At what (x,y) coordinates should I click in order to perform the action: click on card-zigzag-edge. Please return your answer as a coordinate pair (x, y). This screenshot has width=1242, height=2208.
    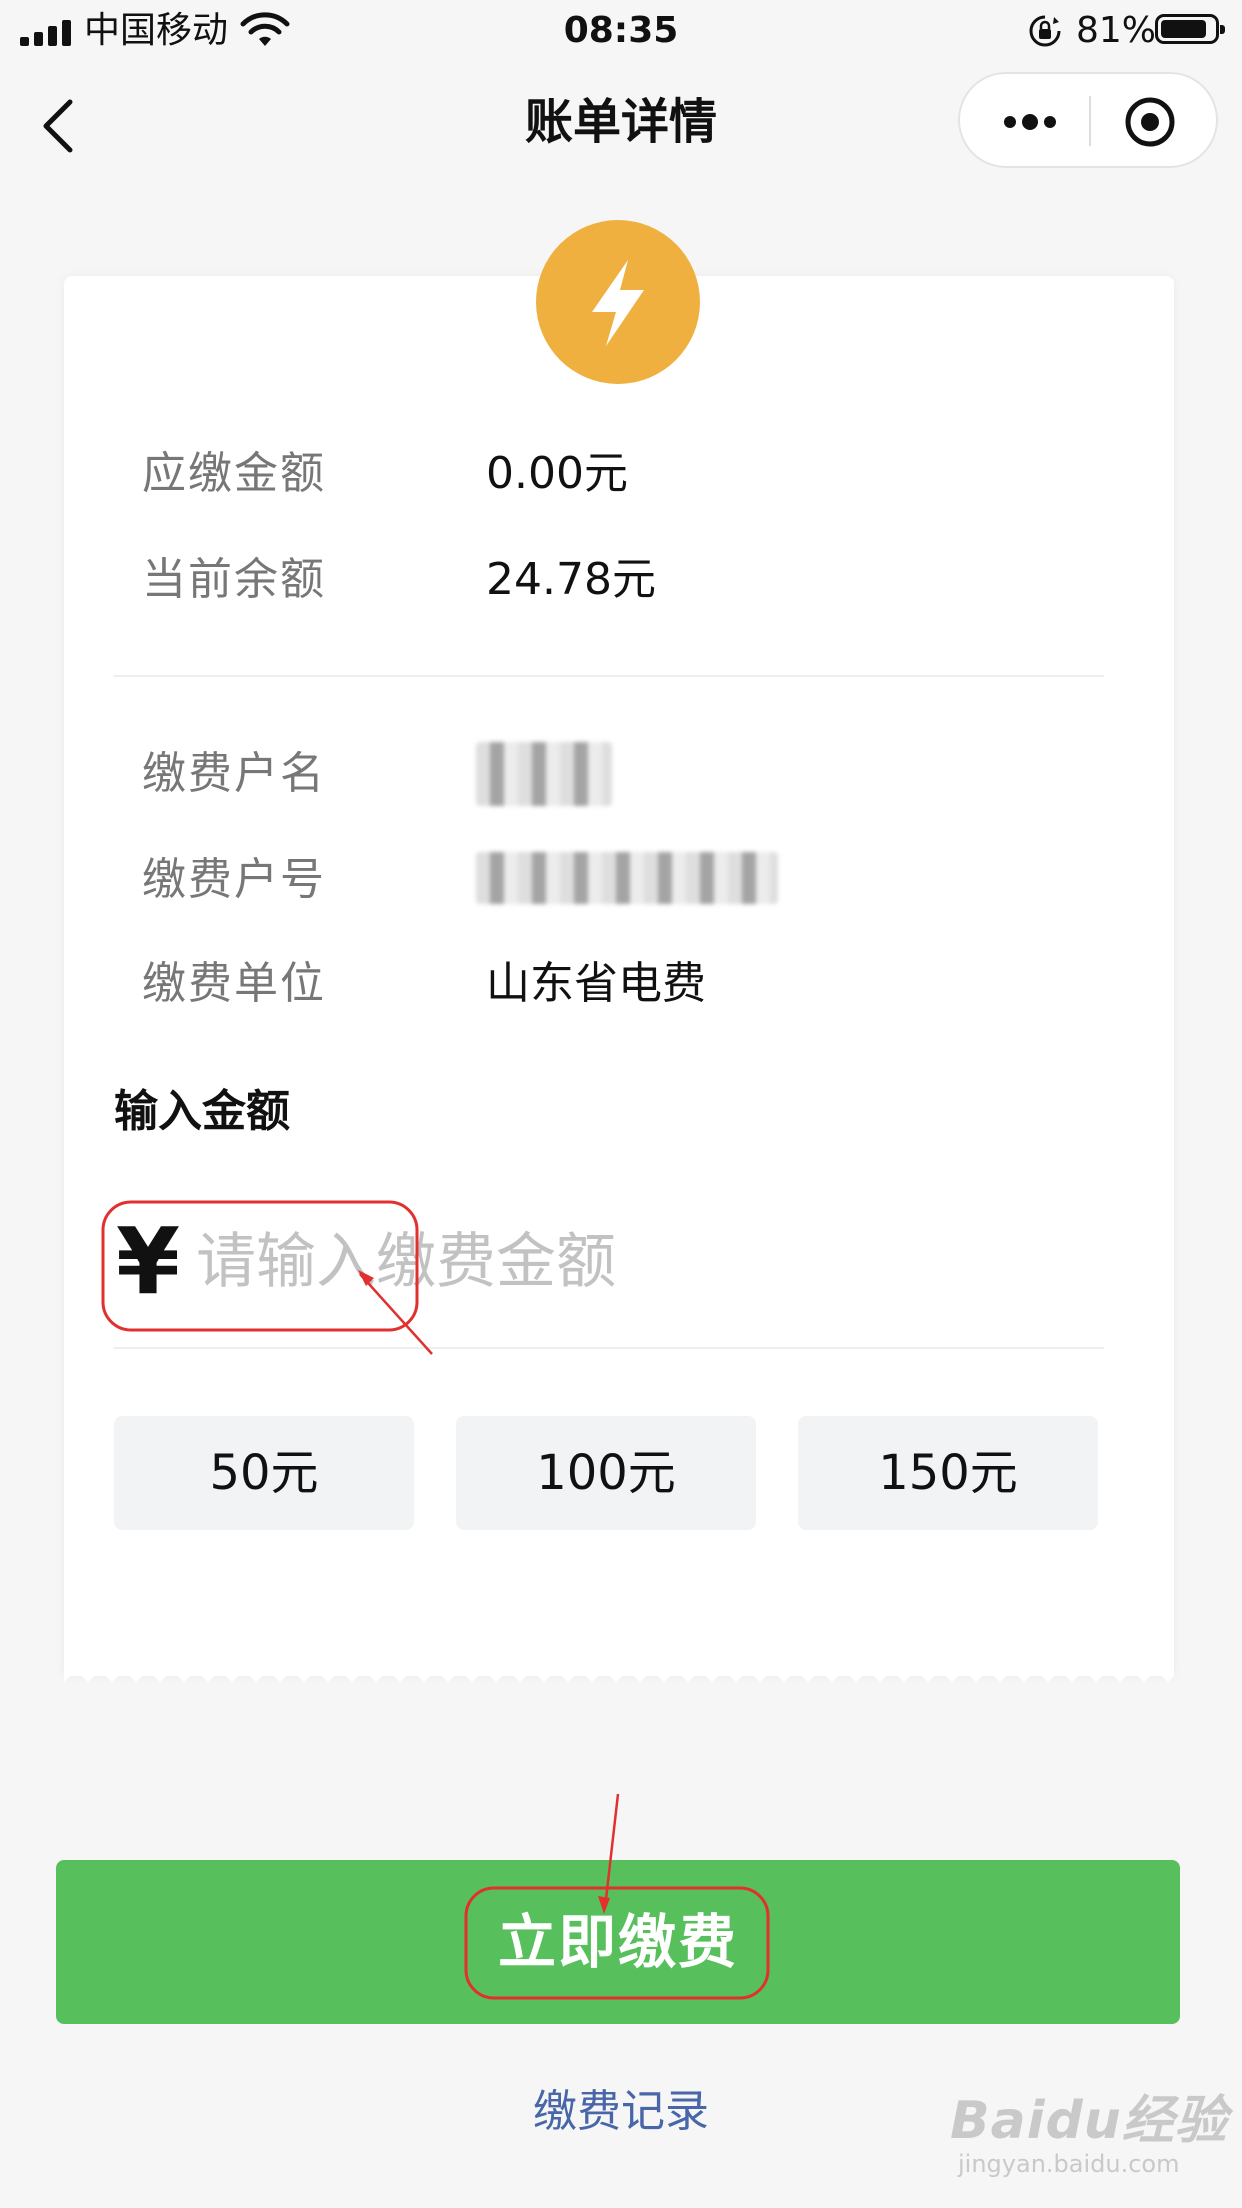
    Looking at the image, I should click on (619, 1675).